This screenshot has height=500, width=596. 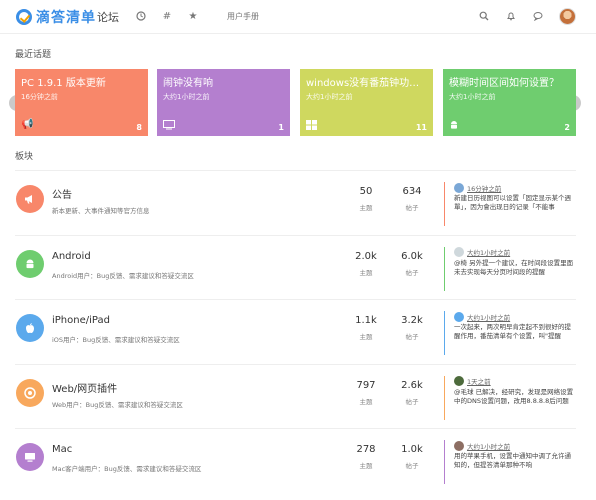 I want to click on chat-icon, so click(x=538, y=16).